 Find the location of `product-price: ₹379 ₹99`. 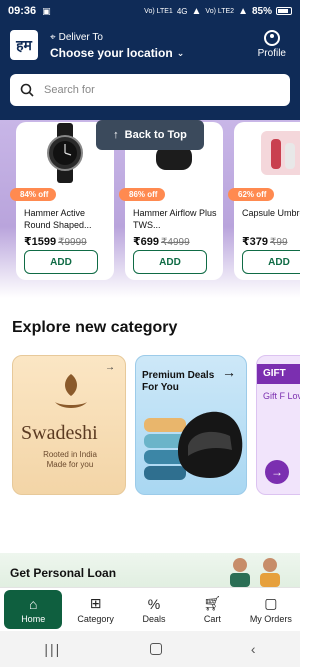

product-price: ₹379 ₹99 is located at coordinates (265, 241).